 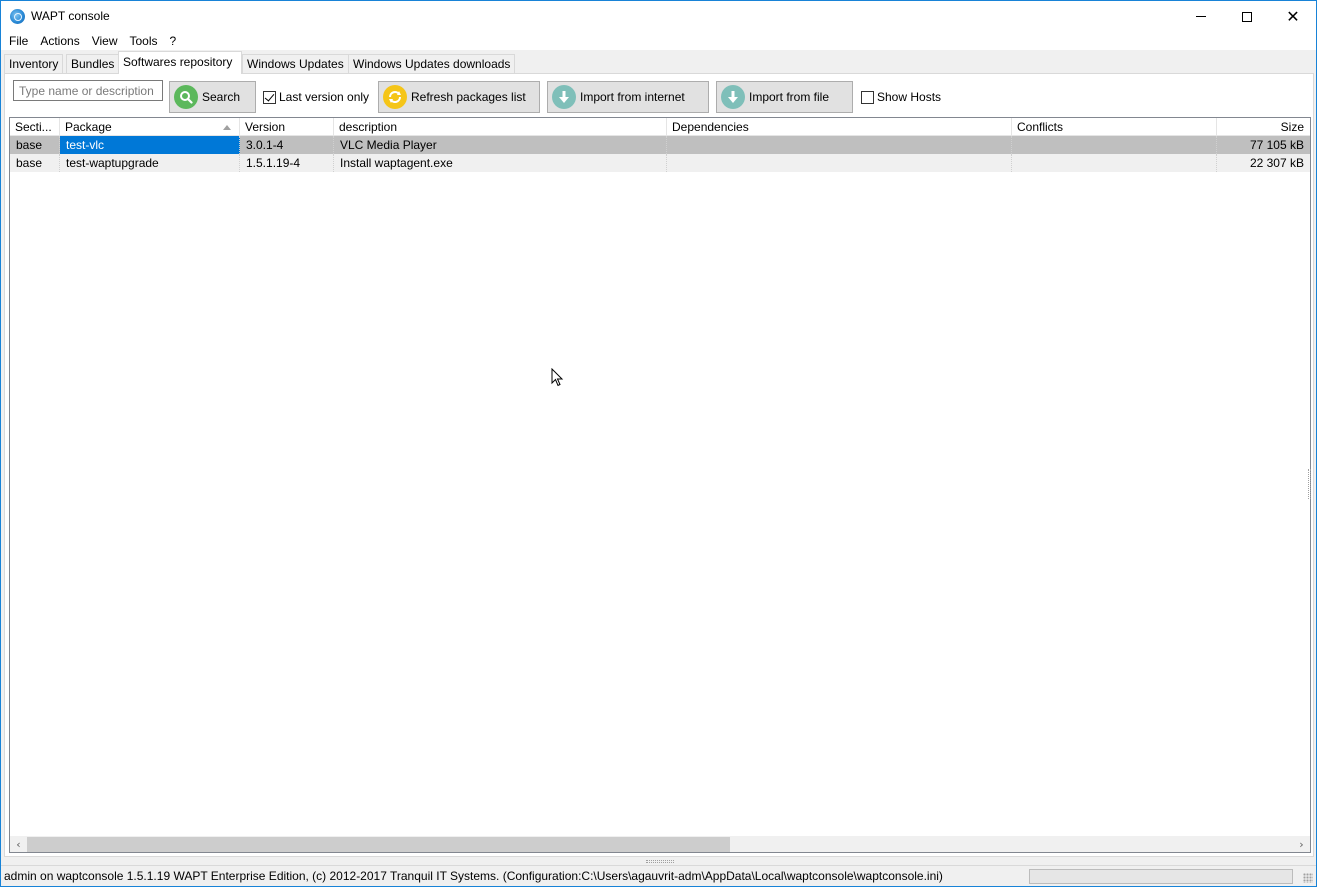 What do you see at coordinates (1301, 844) in the screenshot?
I see `scroll-right-arrow-icon: ›` at bounding box center [1301, 844].